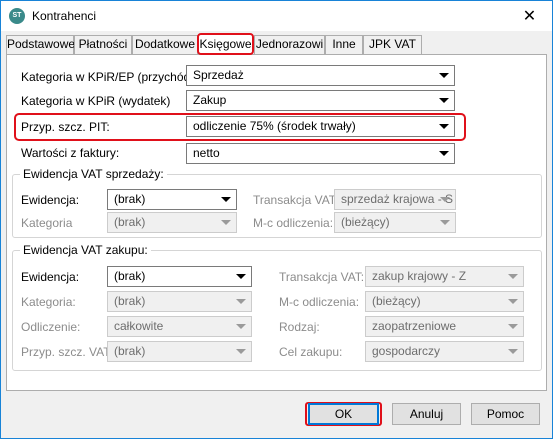  What do you see at coordinates (109, 77) in the screenshot?
I see `kpir-revenue-label: Kategoria w KPiR/EP (przychód):` at bounding box center [109, 77].